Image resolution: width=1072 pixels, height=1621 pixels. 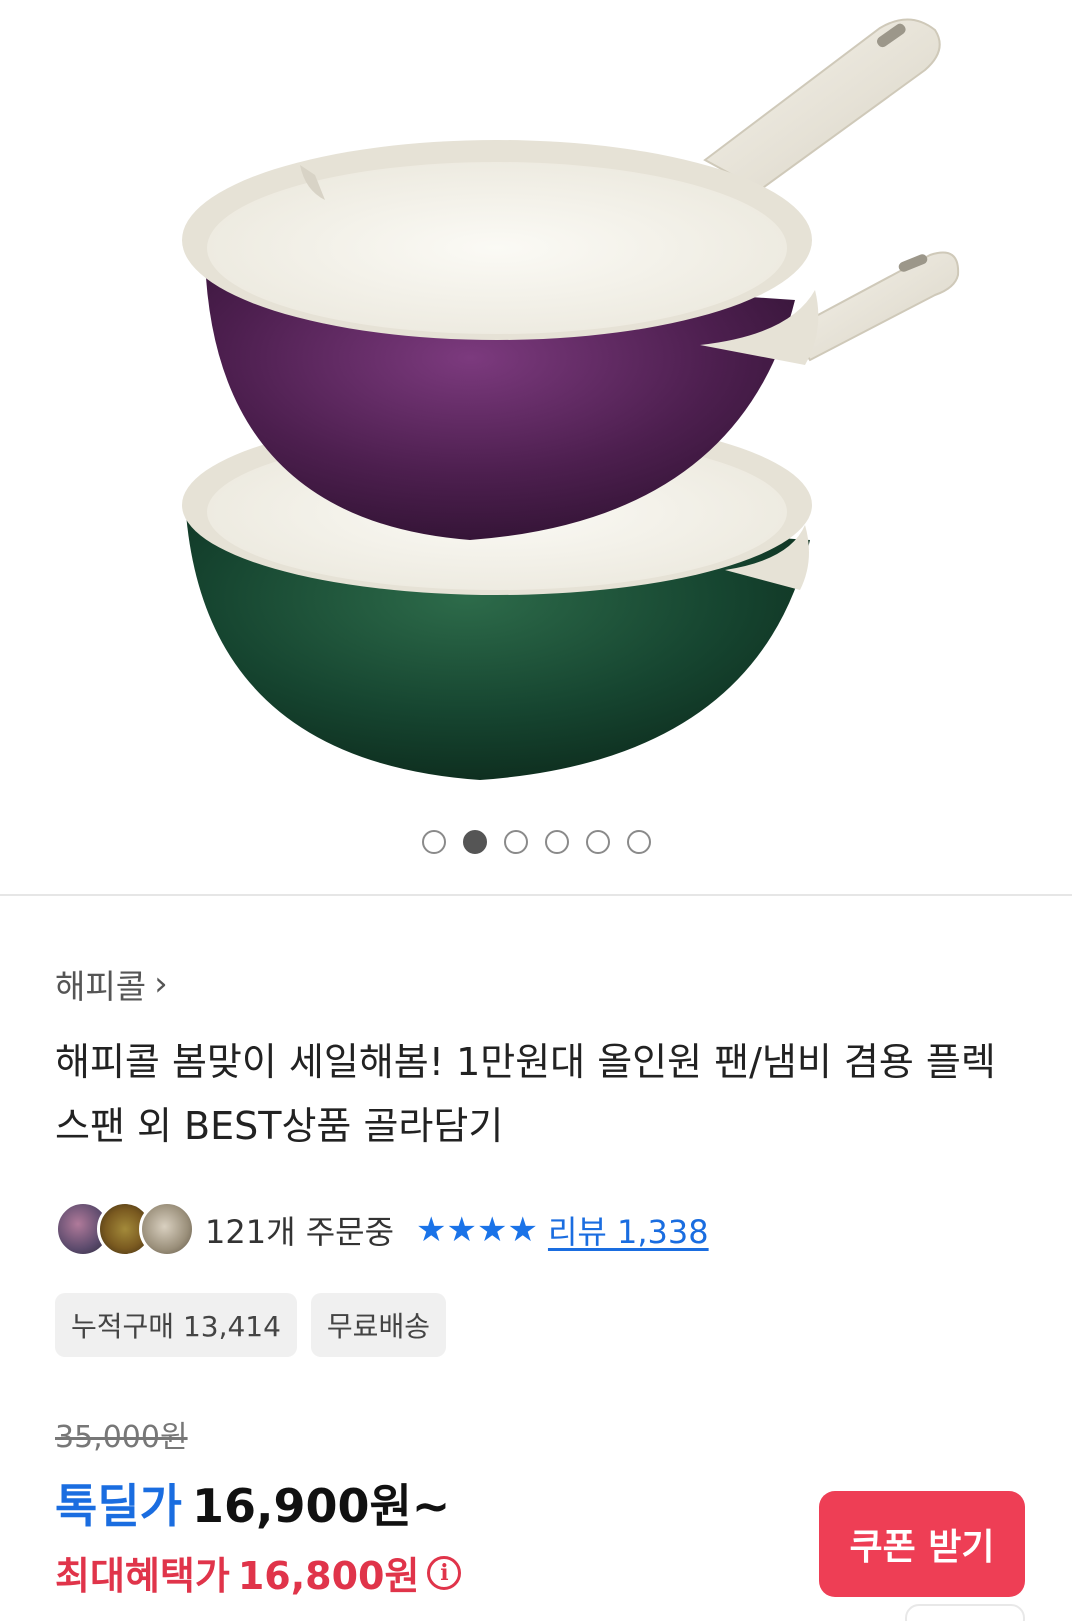 I want to click on brand-link: 해피콜 ›, so click(x=111, y=984).